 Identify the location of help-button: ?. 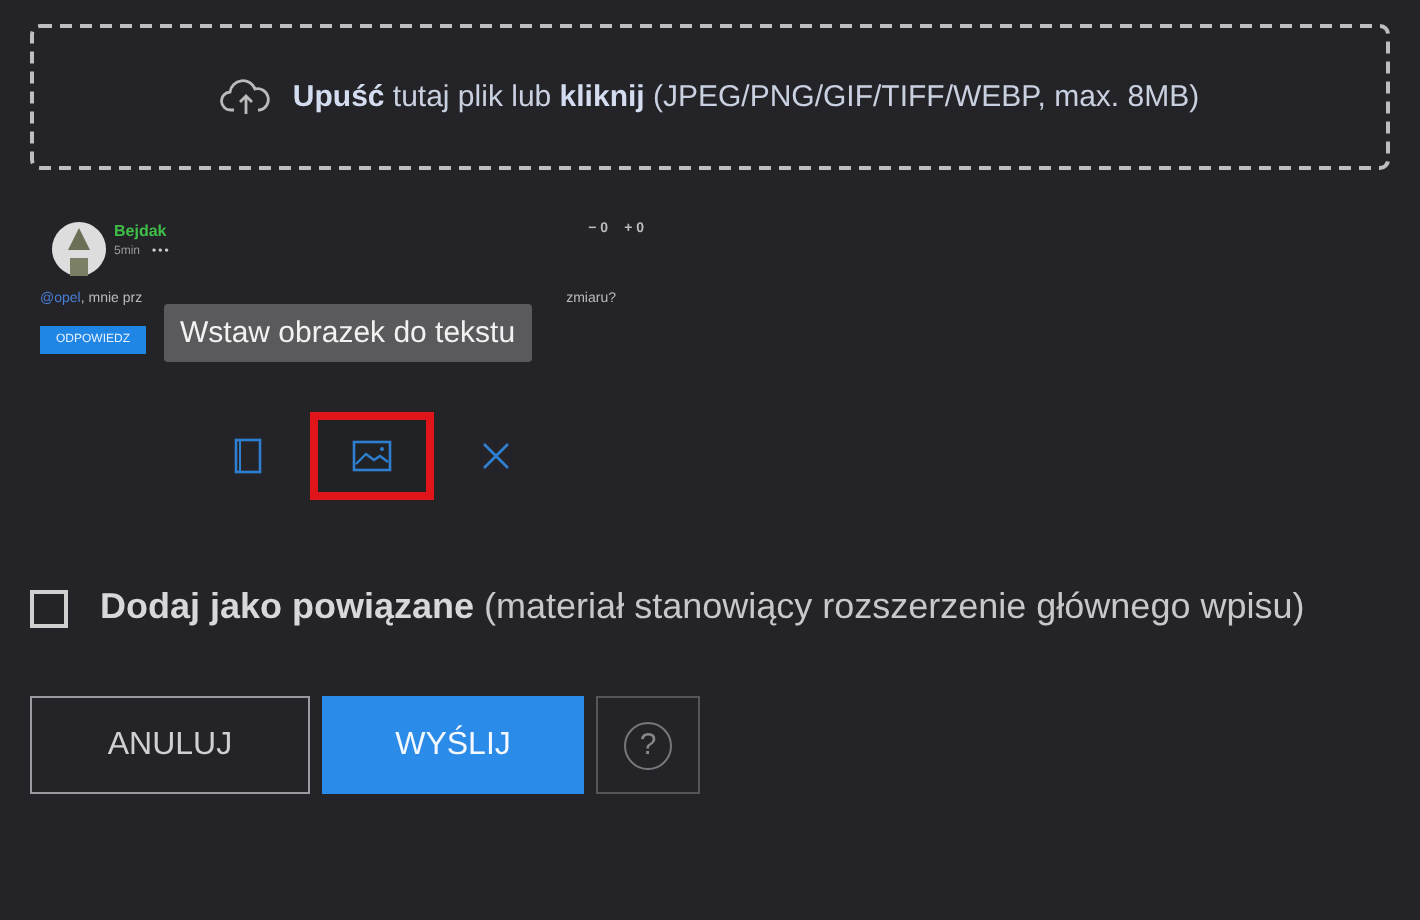
(648, 745).